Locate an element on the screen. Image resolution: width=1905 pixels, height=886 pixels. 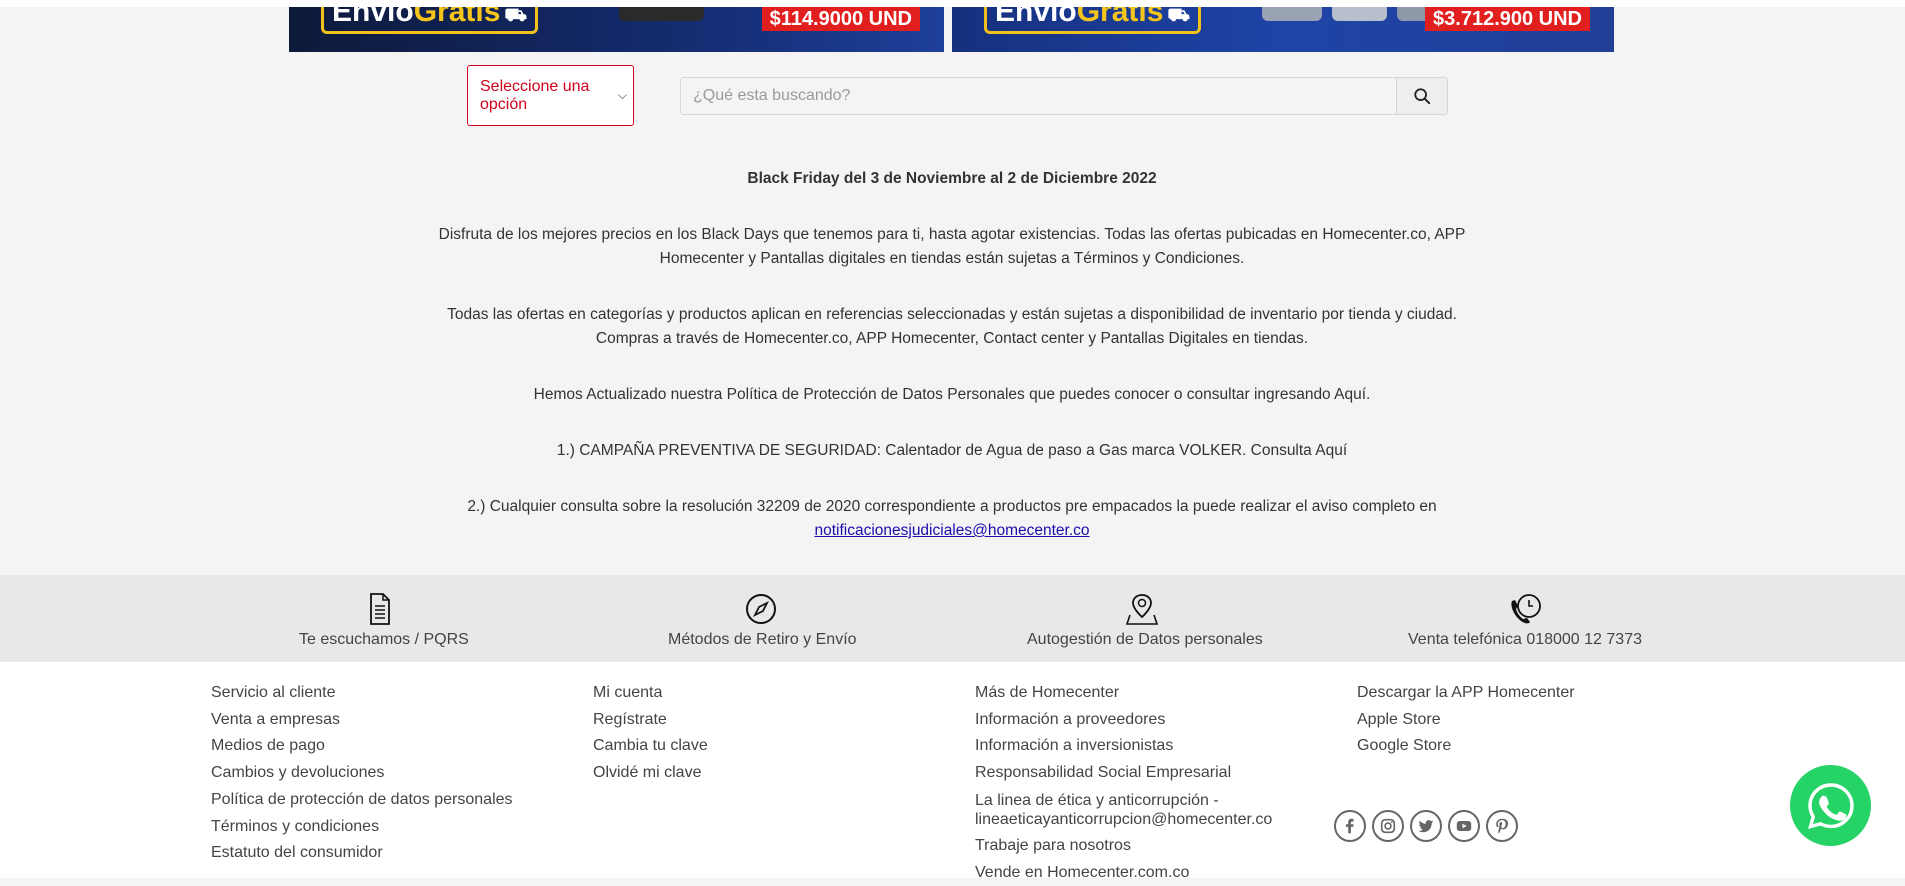
service-label: Autogestión de Datos personales is located at coordinates (1145, 639).